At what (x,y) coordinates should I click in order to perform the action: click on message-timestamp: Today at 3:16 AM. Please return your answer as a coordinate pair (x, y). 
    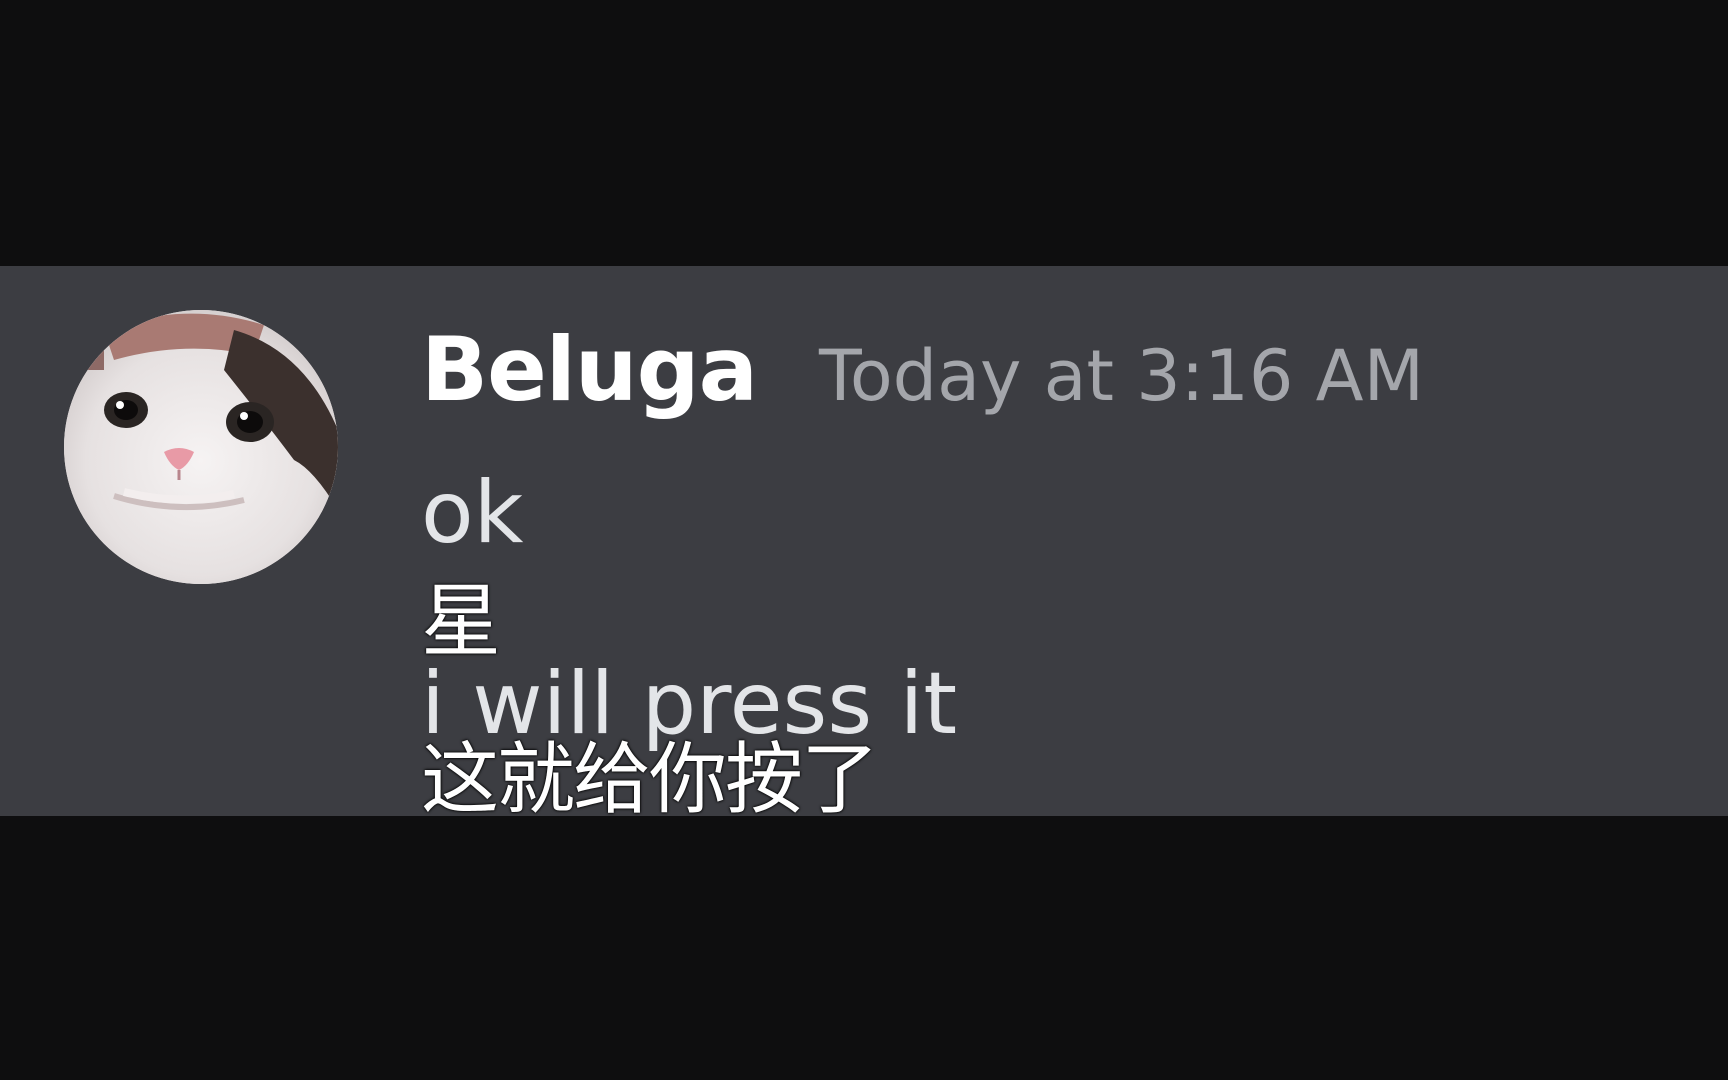
    Looking at the image, I should click on (1121, 376).